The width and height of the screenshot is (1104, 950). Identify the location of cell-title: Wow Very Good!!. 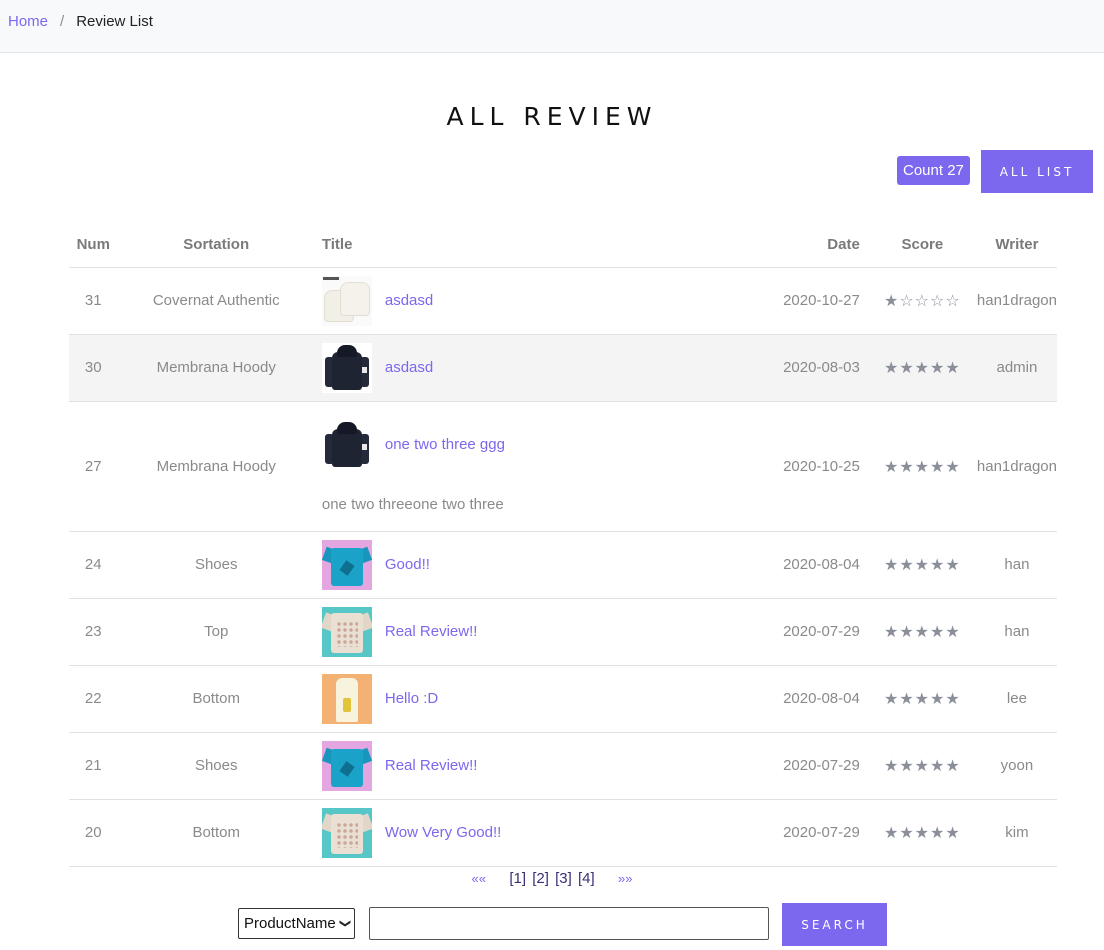
(508, 833).